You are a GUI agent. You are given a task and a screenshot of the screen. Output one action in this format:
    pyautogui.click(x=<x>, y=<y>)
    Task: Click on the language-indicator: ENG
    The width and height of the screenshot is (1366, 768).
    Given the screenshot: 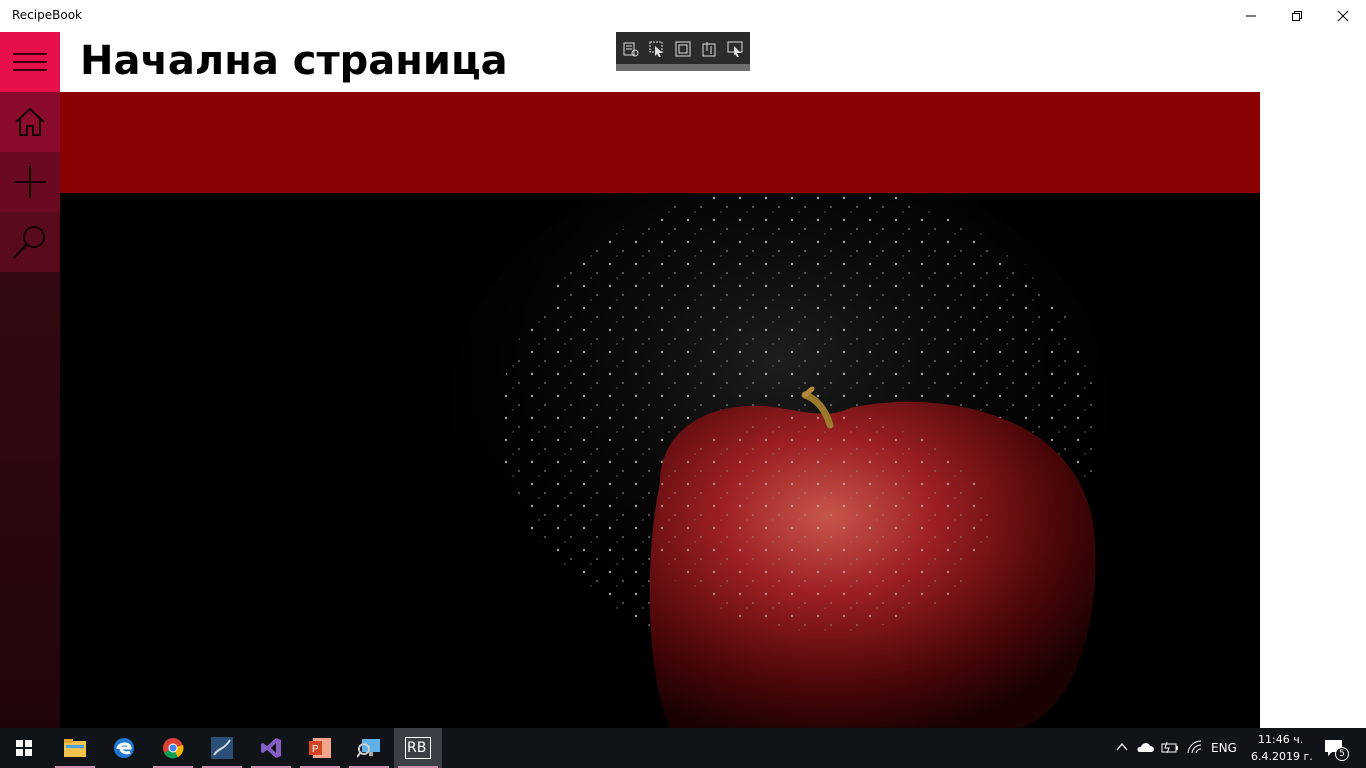 What is the action you would take?
    pyautogui.click(x=1224, y=748)
    